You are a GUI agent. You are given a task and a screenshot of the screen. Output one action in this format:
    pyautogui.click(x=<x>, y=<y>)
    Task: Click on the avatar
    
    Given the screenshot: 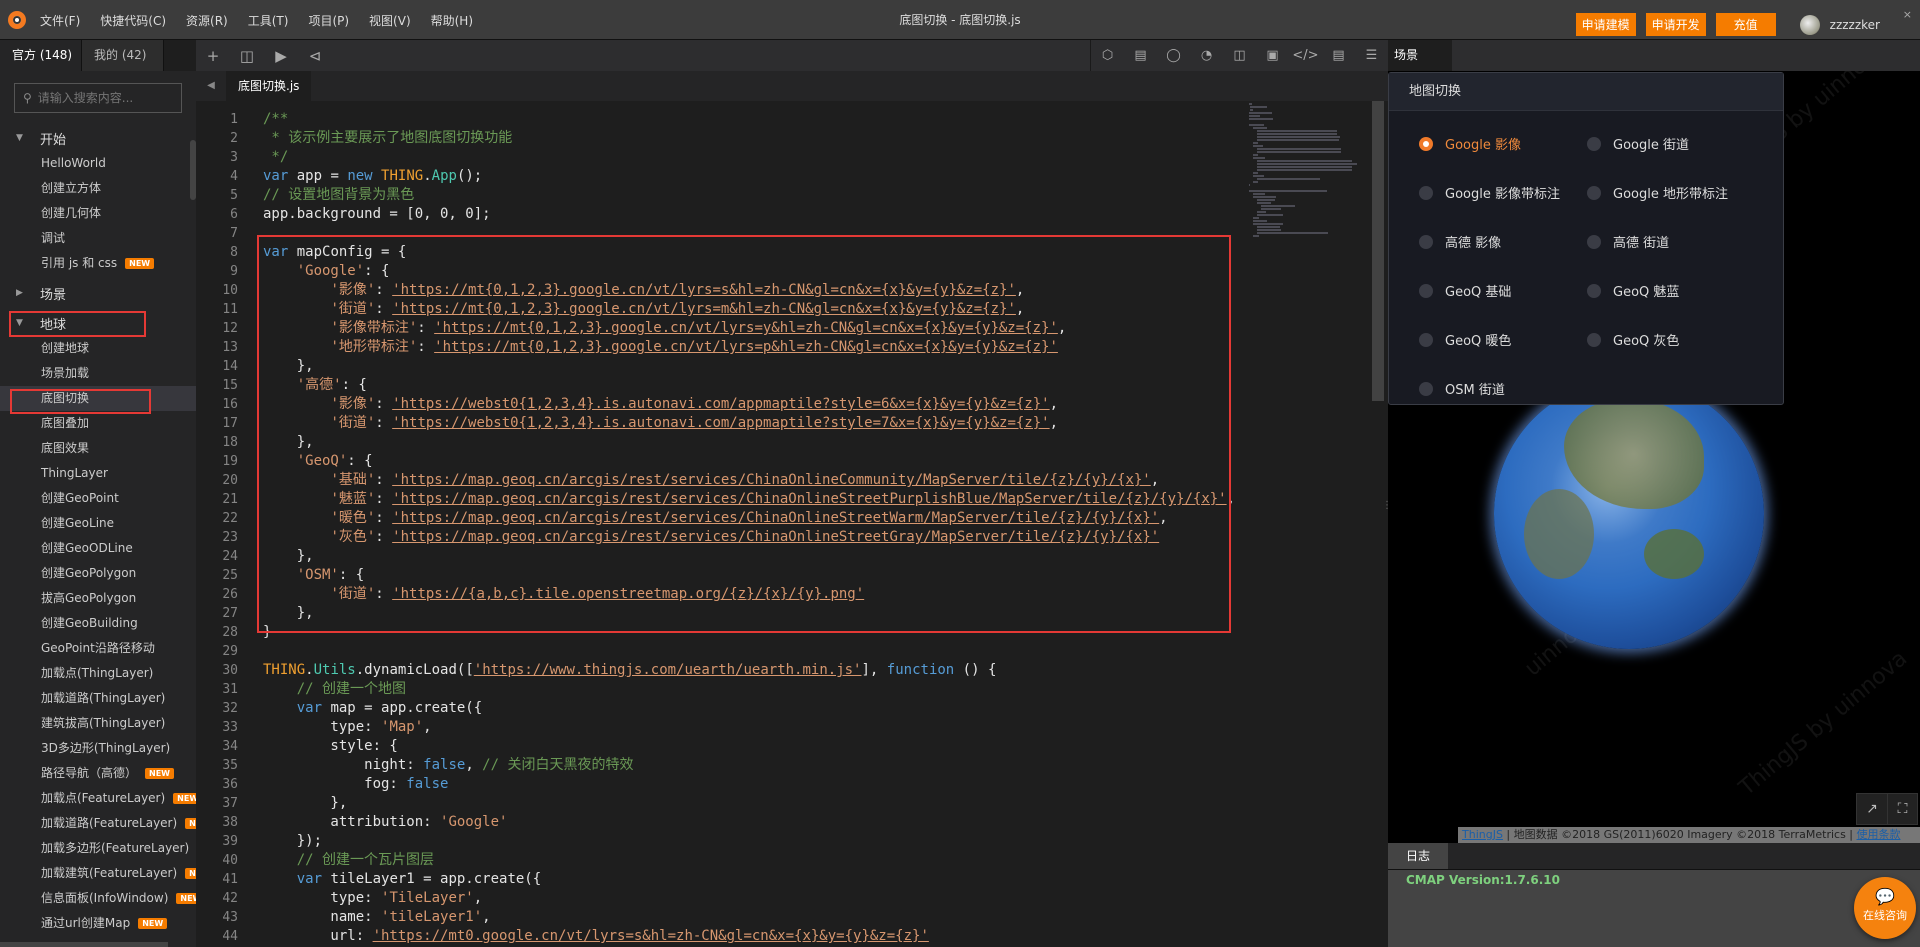 What is the action you would take?
    pyautogui.click(x=1809, y=24)
    